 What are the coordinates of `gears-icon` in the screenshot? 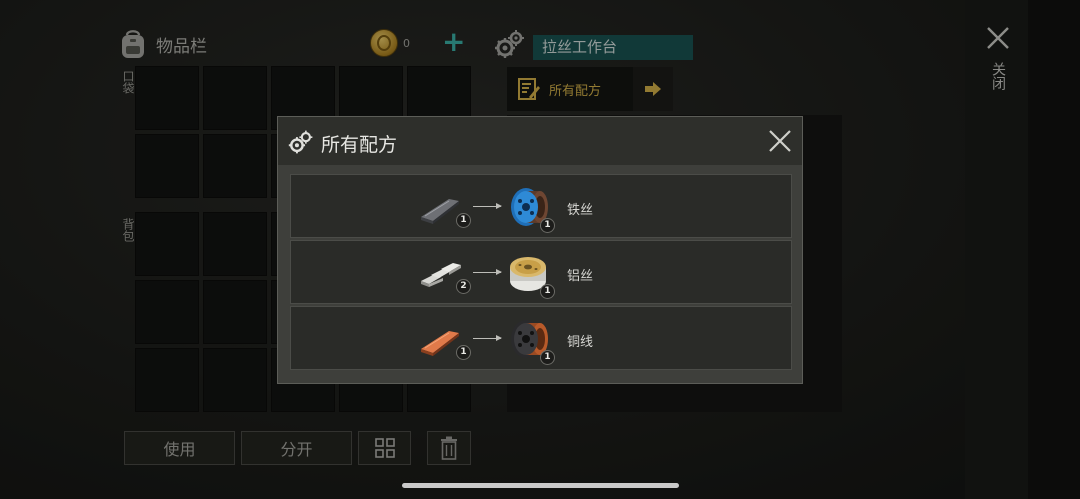 It's located at (300, 142).